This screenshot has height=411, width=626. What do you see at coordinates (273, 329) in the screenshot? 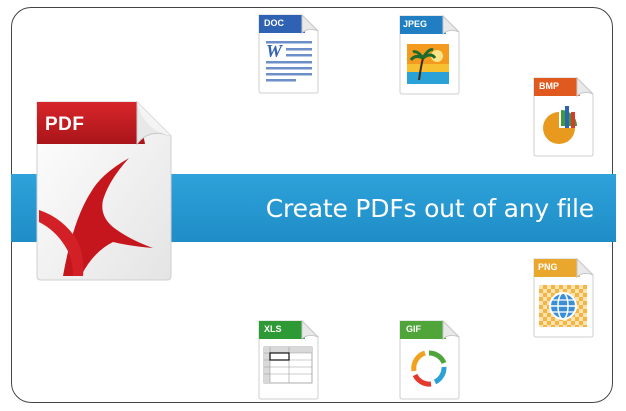
I see `xls-label: XLS` at bounding box center [273, 329].